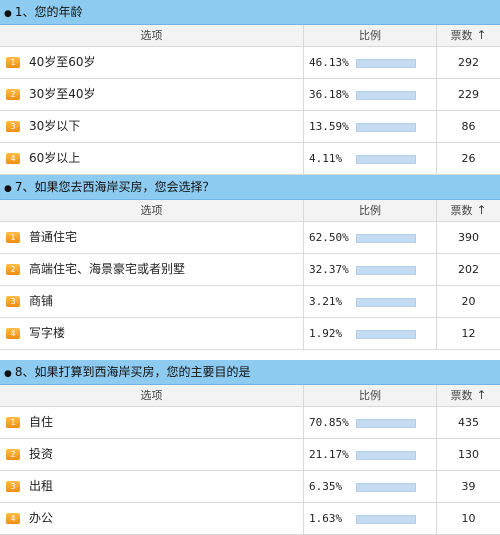 Image resolution: width=500 pixels, height=535 pixels. What do you see at coordinates (250, 12) in the screenshot?
I see `question-title: ● 1、您的年龄` at bounding box center [250, 12].